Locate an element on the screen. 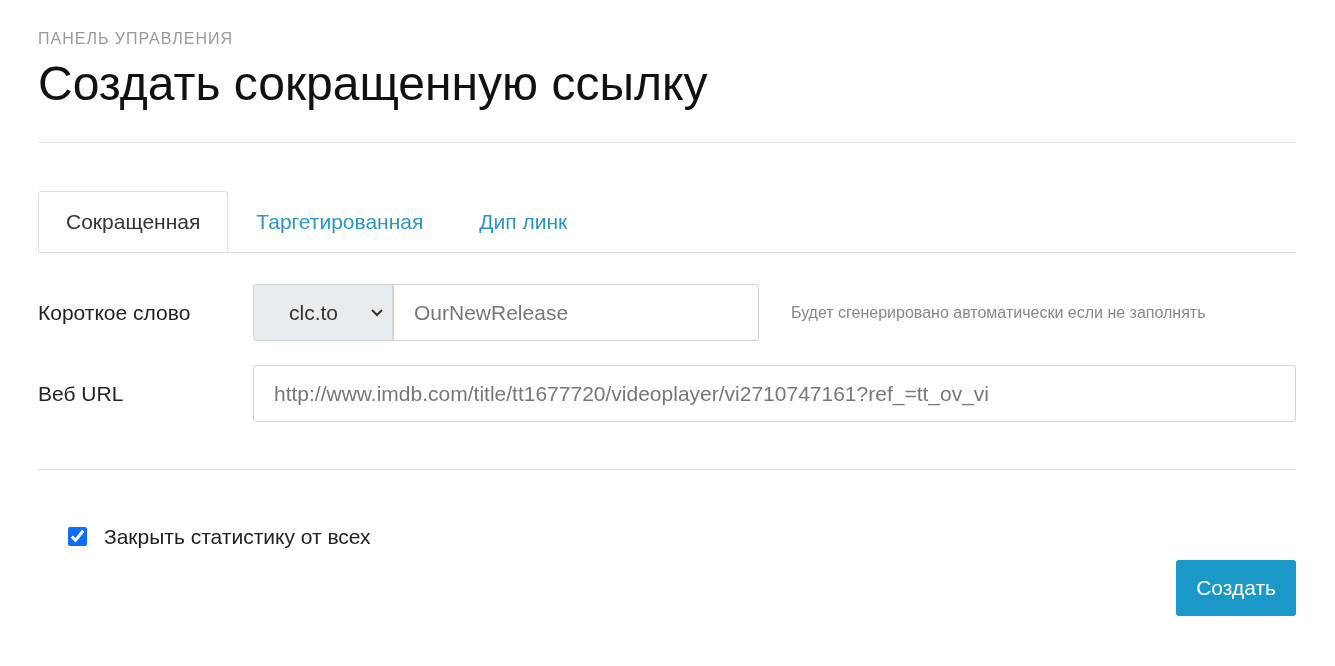 This screenshot has height=666, width=1335. url-input: http://www.imdb.com/title/tt1677720/videoplayer/vi2710747161?ref_=tt_ov_vi is located at coordinates (774, 393).